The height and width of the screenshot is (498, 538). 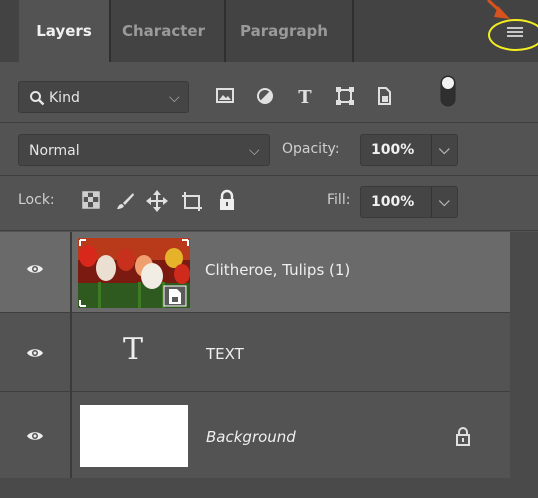 I want to click on text-layer-icon: T, so click(x=133, y=348).